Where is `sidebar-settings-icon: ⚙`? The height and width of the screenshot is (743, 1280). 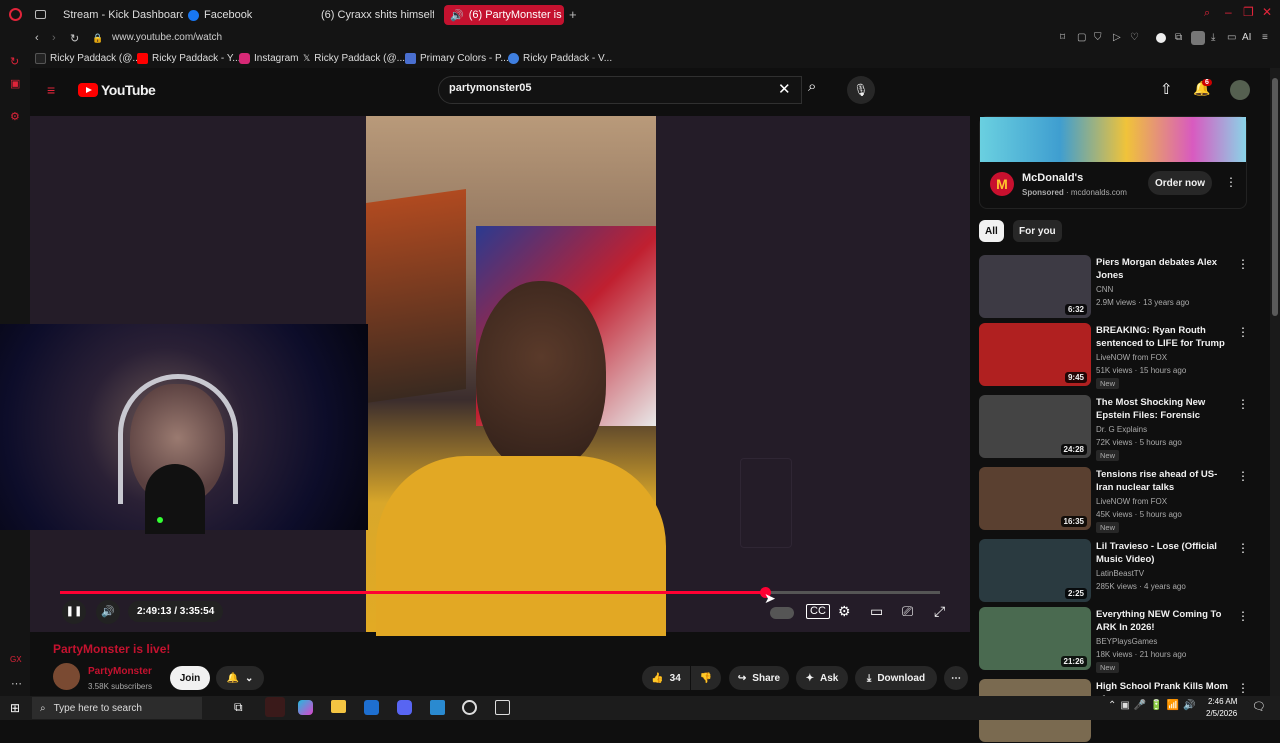
sidebar-settings-icon: ⚙ is located at coordinates (15, 116).